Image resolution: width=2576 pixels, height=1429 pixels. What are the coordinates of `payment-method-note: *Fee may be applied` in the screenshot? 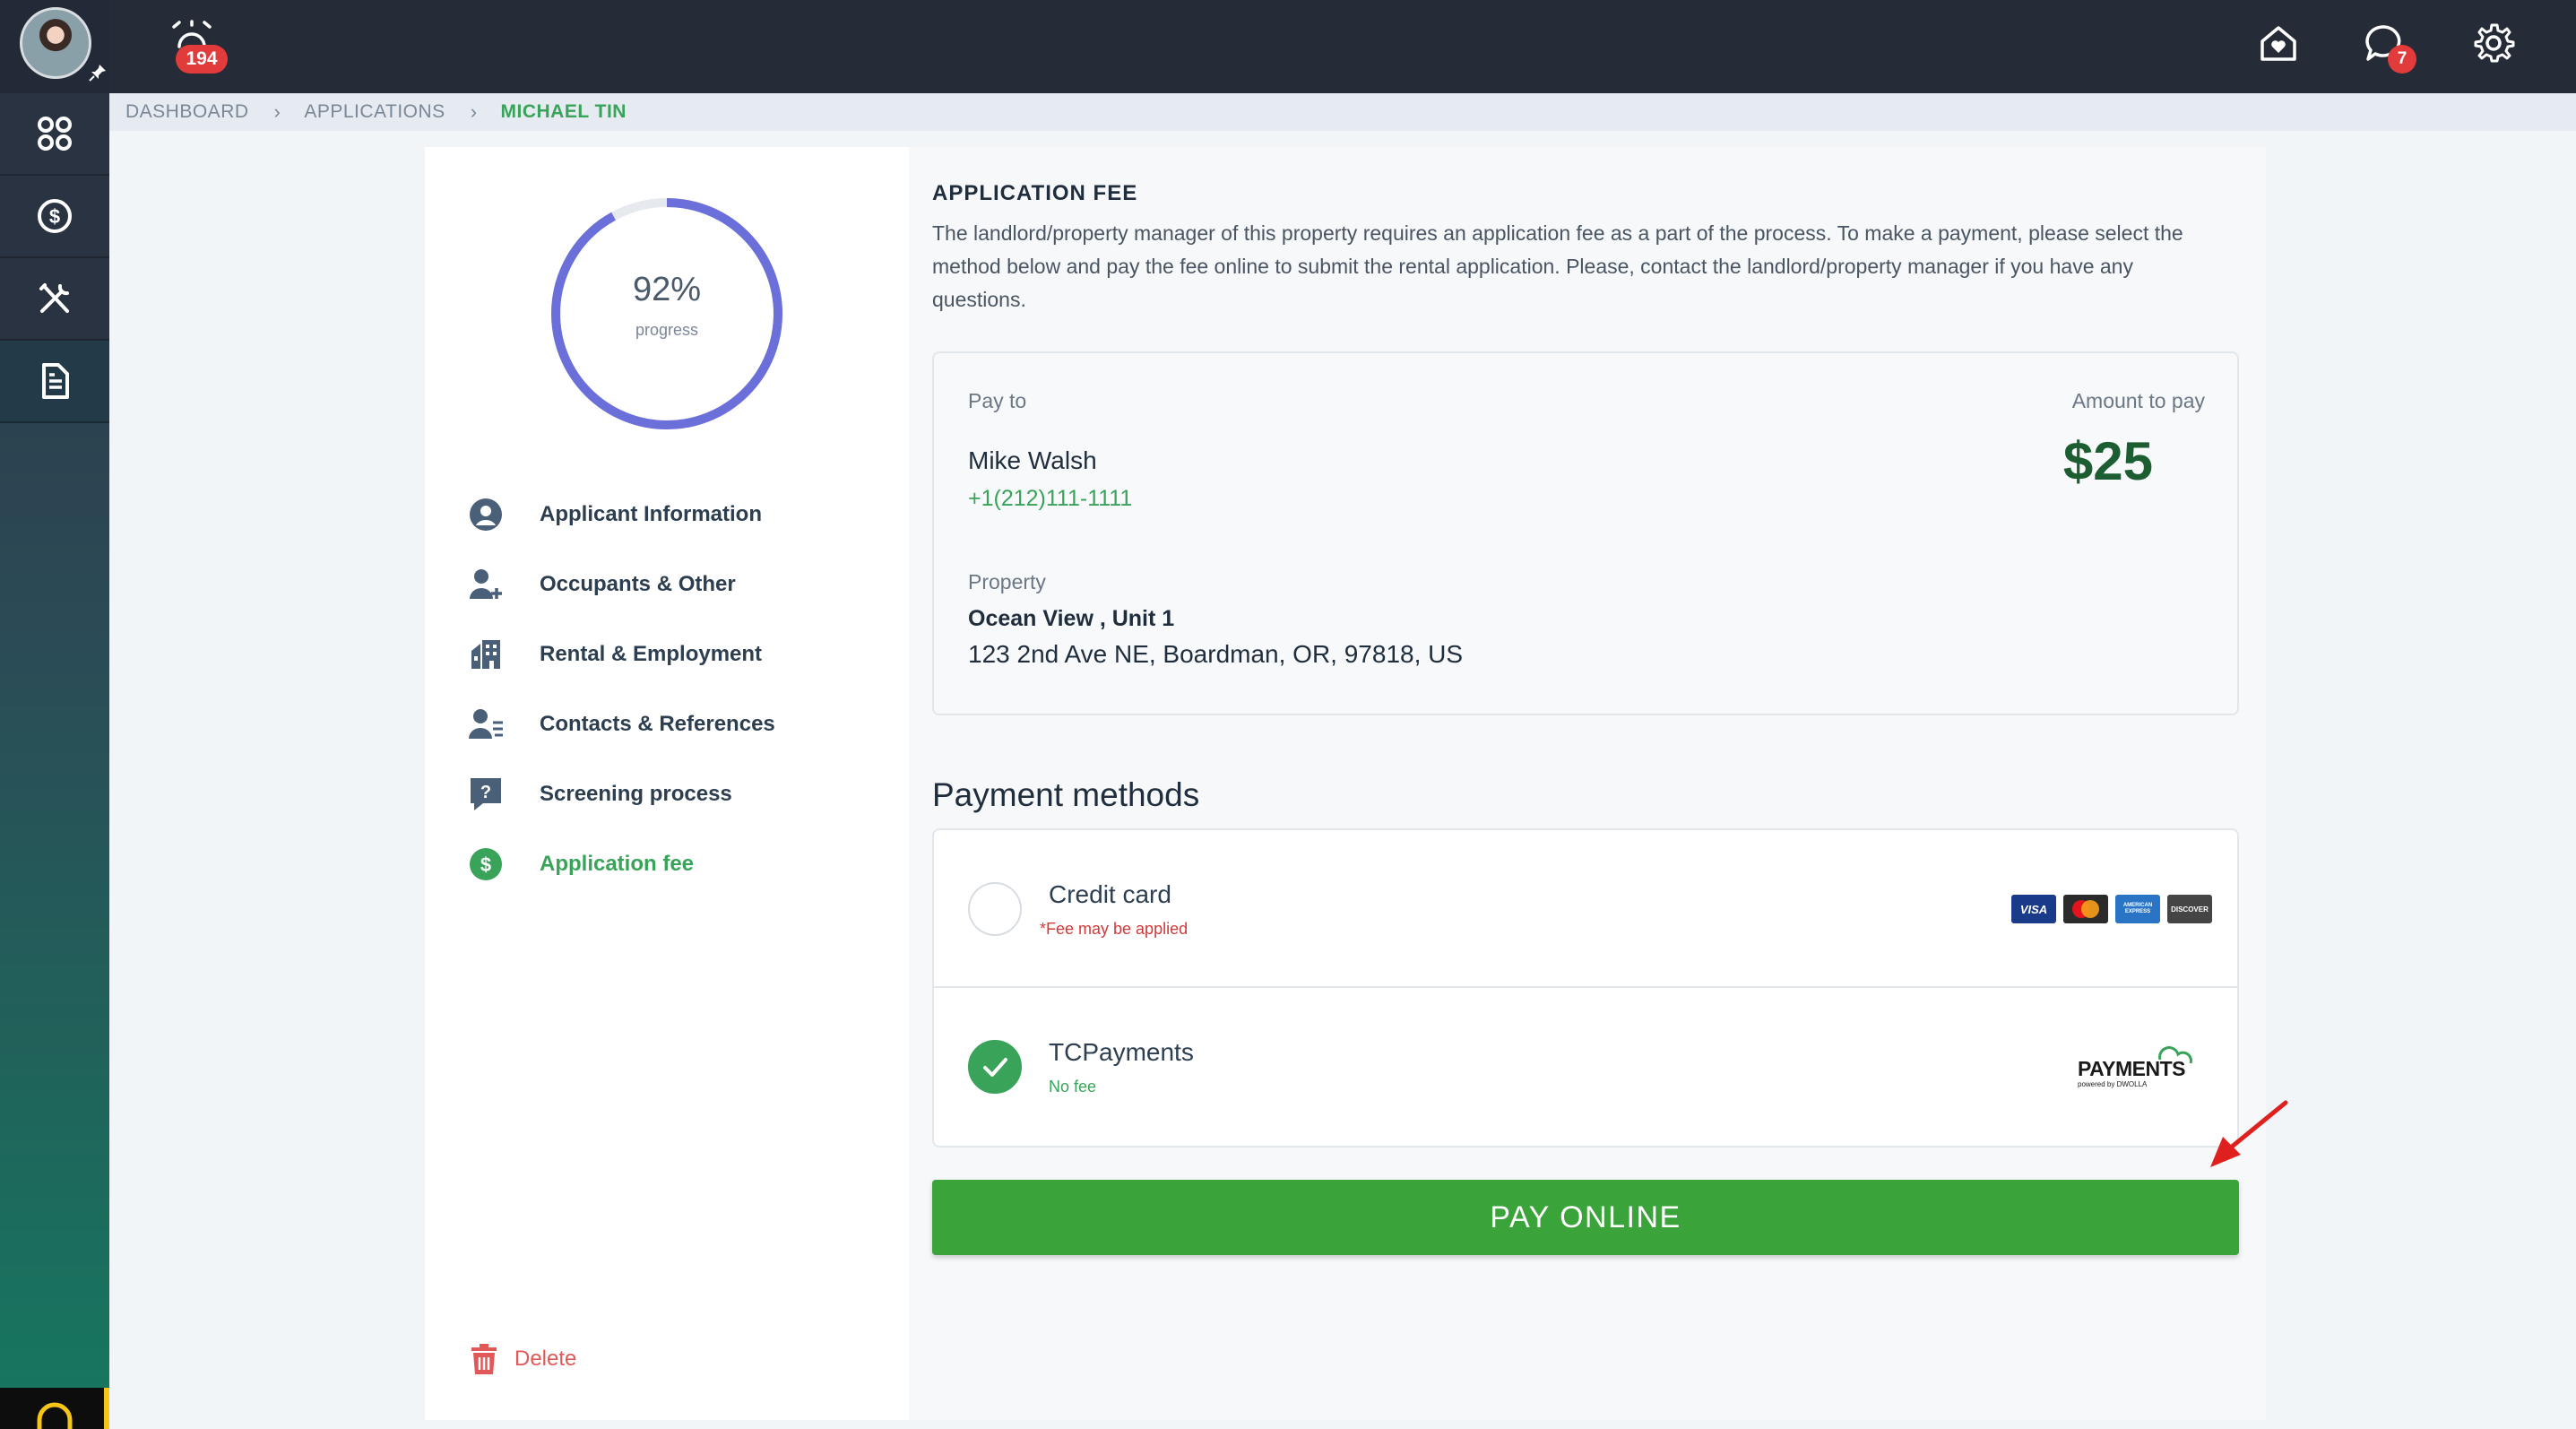 It's located at (1114, 929).